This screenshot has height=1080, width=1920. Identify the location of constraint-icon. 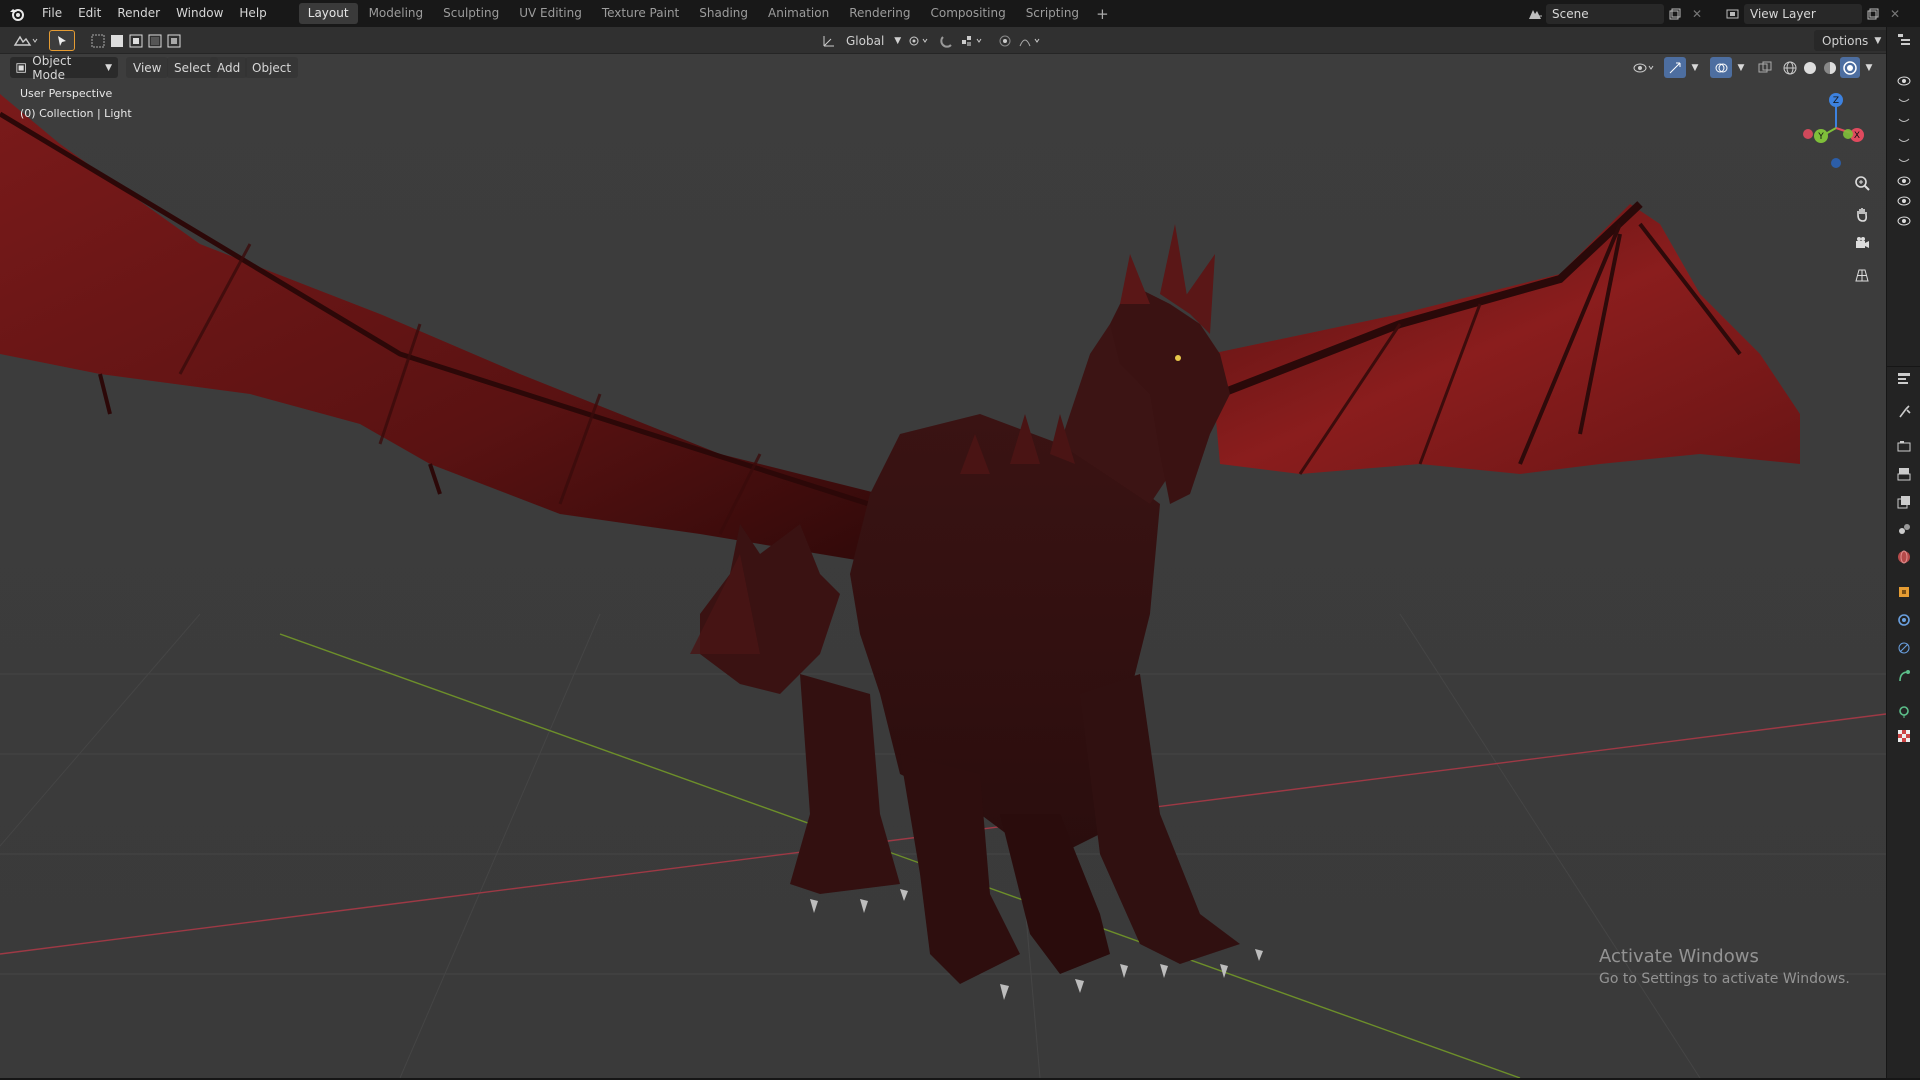
(1903, 676).